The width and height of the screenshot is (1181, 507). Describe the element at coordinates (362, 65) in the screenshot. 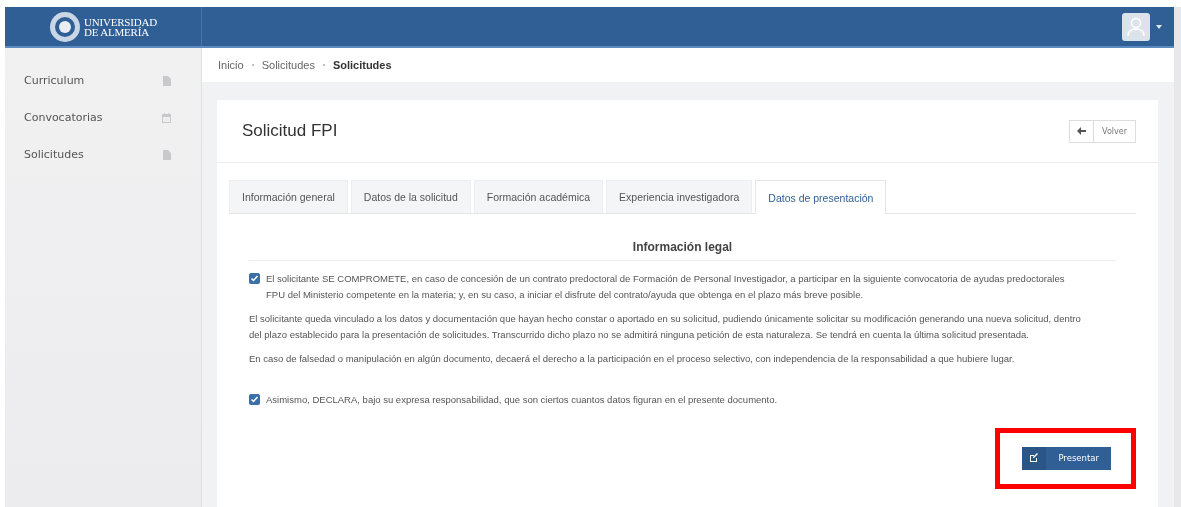

I see `breadcrumb-current: Solicitudes` at that location.